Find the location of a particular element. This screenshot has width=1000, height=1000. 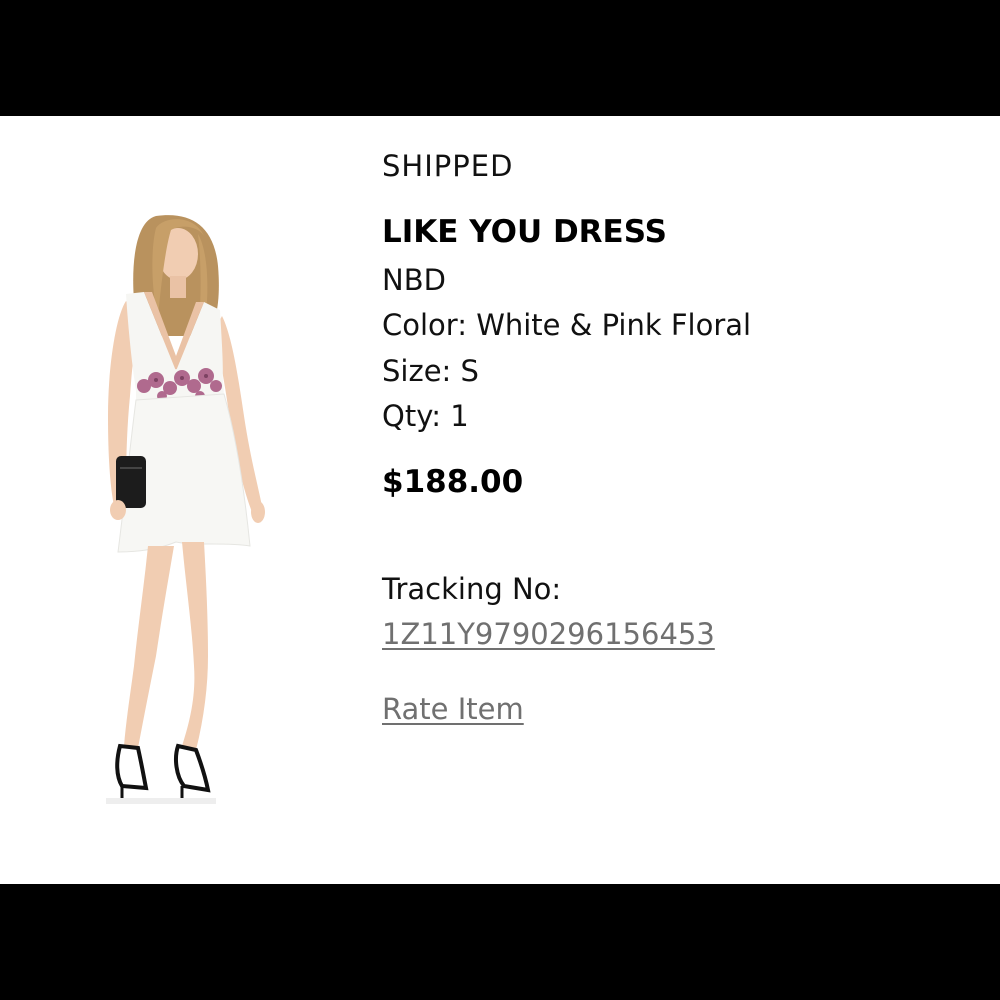

product-name: LIKE YOU DRESS is located at coordinates (524, 232).